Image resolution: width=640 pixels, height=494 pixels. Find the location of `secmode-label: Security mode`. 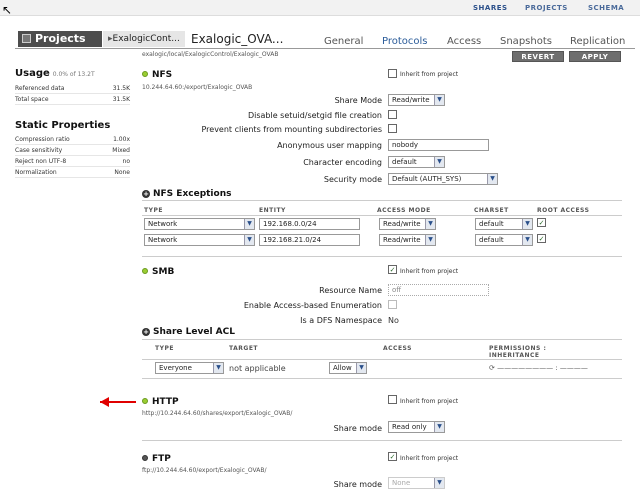

secmode-label: Security mode is located at coordinates (352, 179).